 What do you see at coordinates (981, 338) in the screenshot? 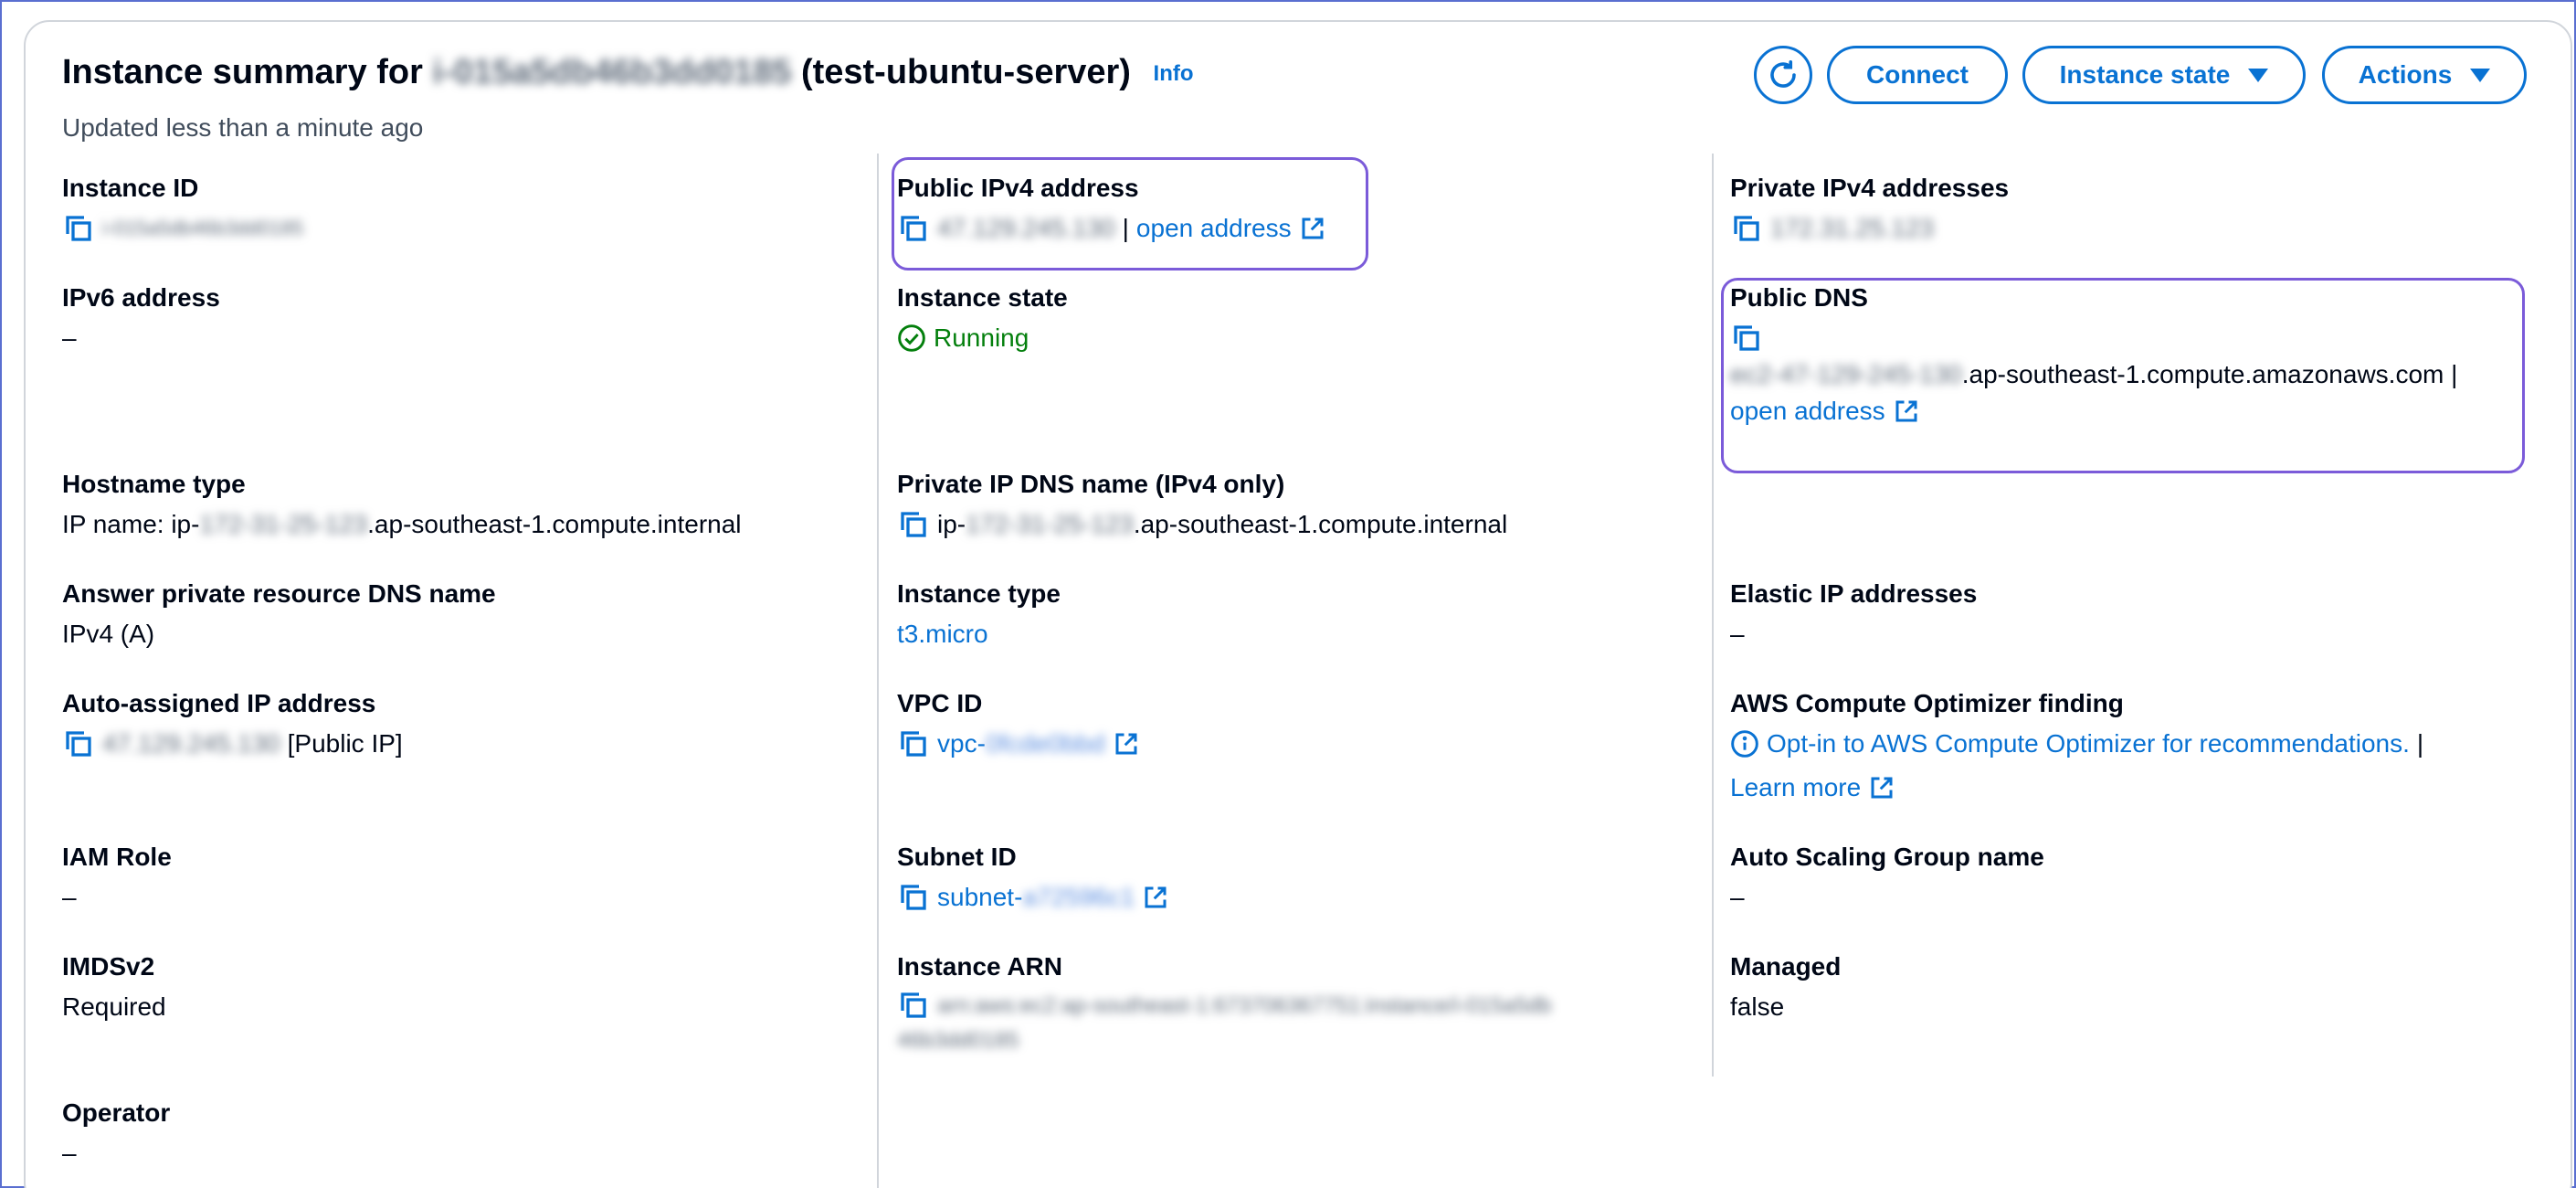
I see `instance-state-value: Running` at bounding box center [981, 338].